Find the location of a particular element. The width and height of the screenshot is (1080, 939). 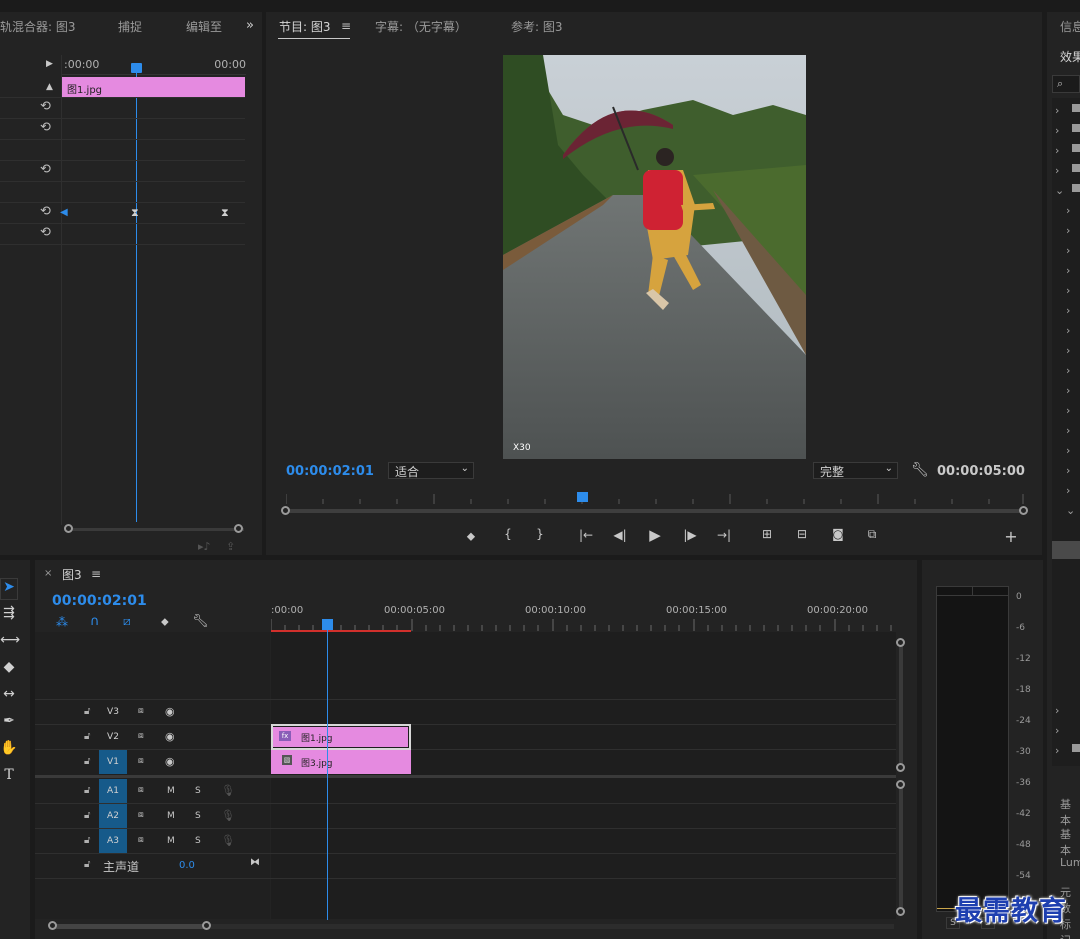

snap-icon: ⁂ is located at coordinates (62, 622).